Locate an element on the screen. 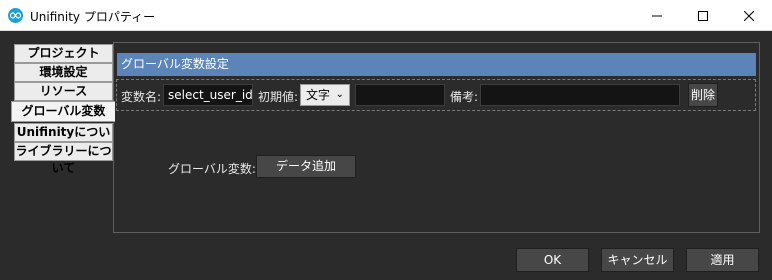  maximize-button is located at coordinates (703, 15).